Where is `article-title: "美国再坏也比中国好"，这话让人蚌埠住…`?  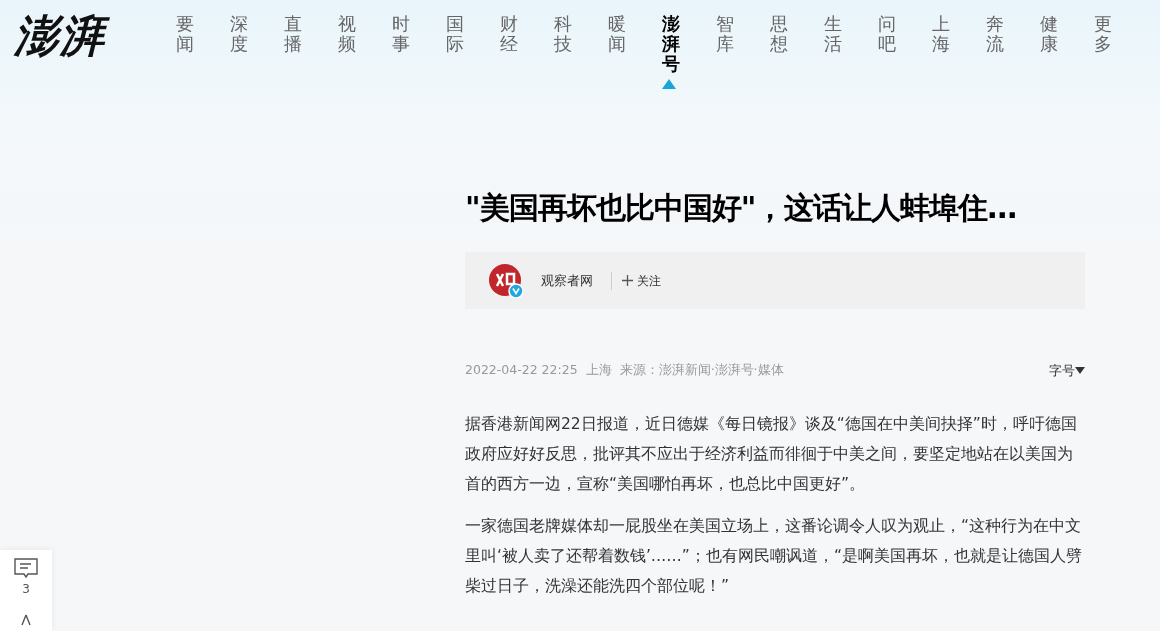 article-title: "美国再坏也比中国好"，这话让人蚌埠住… is located at coordinates (741, 208).